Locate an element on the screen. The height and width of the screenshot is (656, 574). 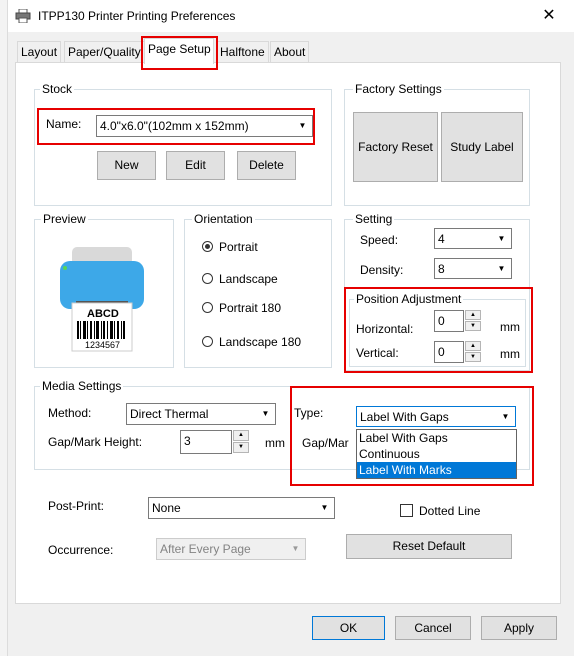
portrait-180-radio is located at coordinates (207, 307).